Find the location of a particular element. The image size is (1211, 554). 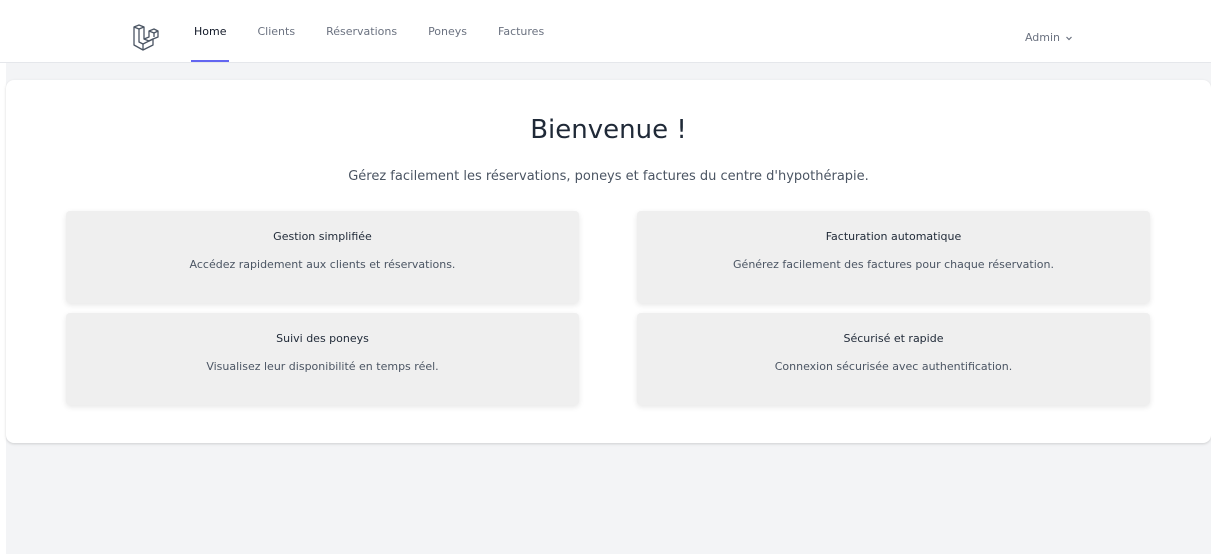

nav-link-clients: Clients is located at coordinates (276, 31).